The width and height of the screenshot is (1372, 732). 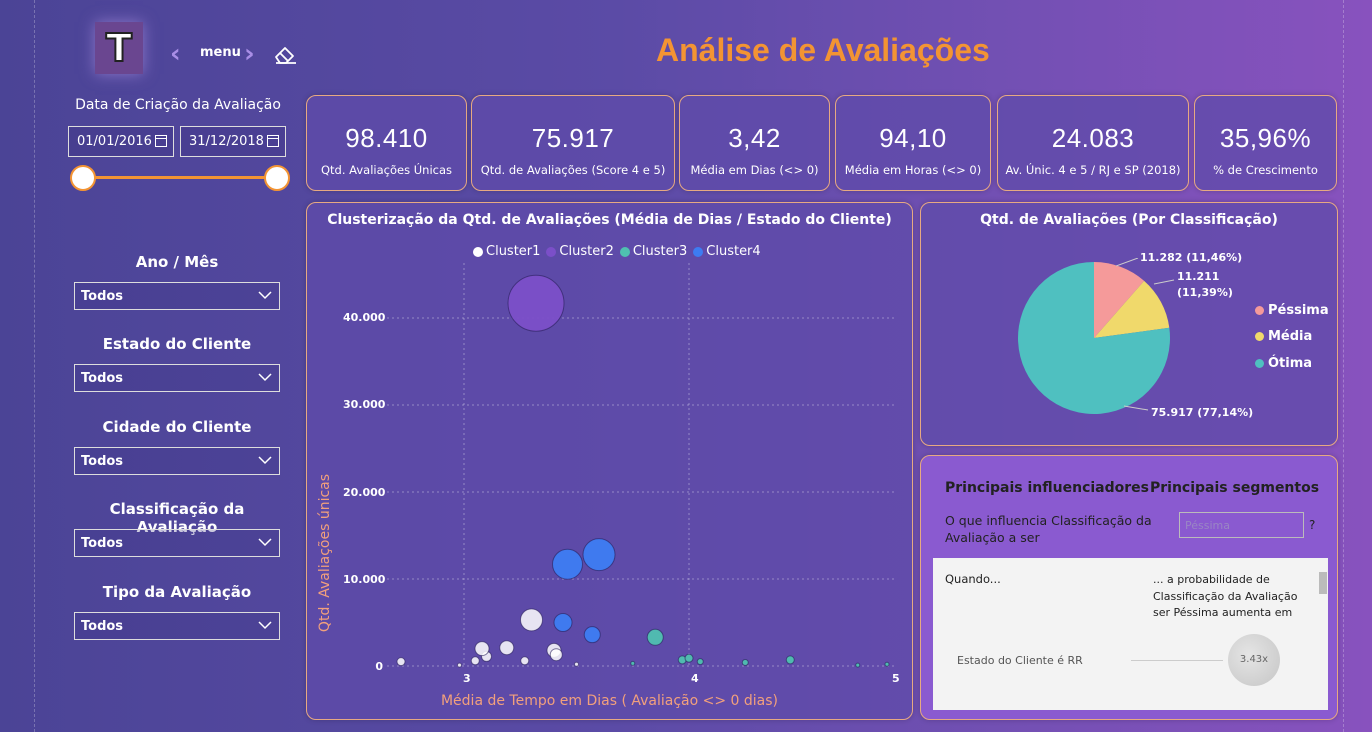 I want to click on y-tick-label: 0, so click(x=379, y=666).